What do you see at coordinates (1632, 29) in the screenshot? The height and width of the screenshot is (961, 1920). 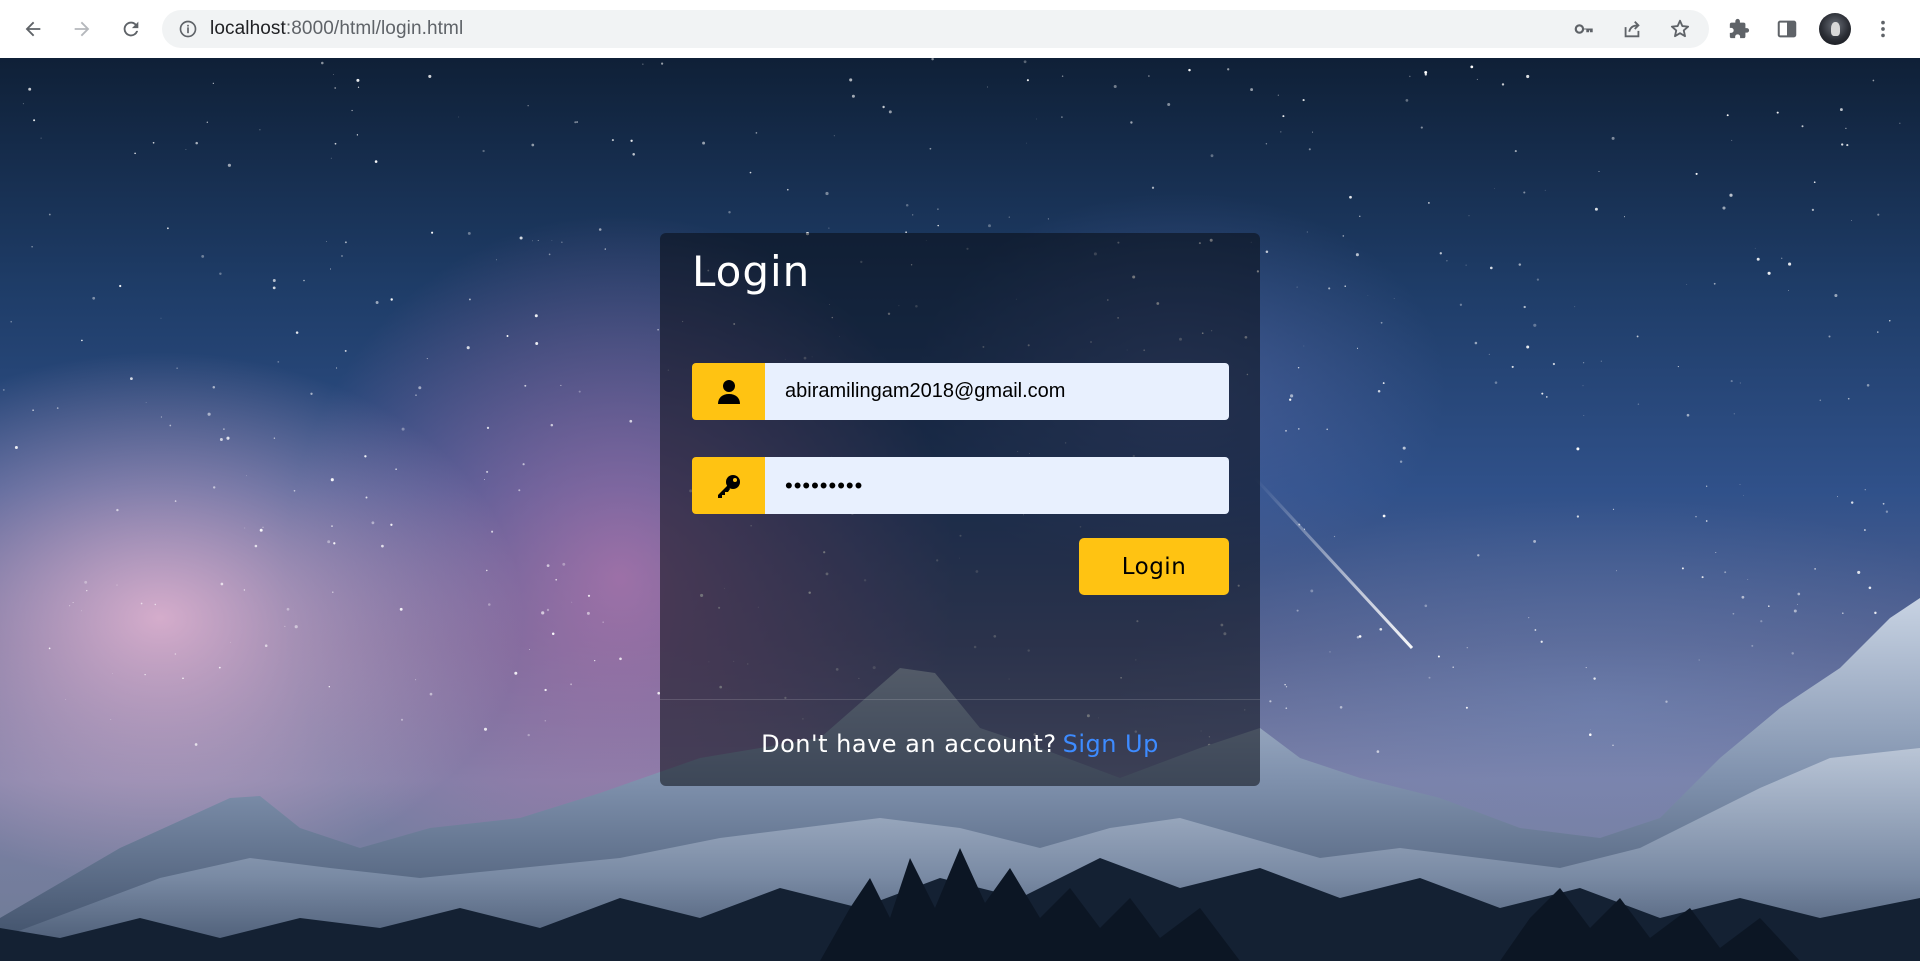 I see `share-icon` at bounding box center [1632, 29].